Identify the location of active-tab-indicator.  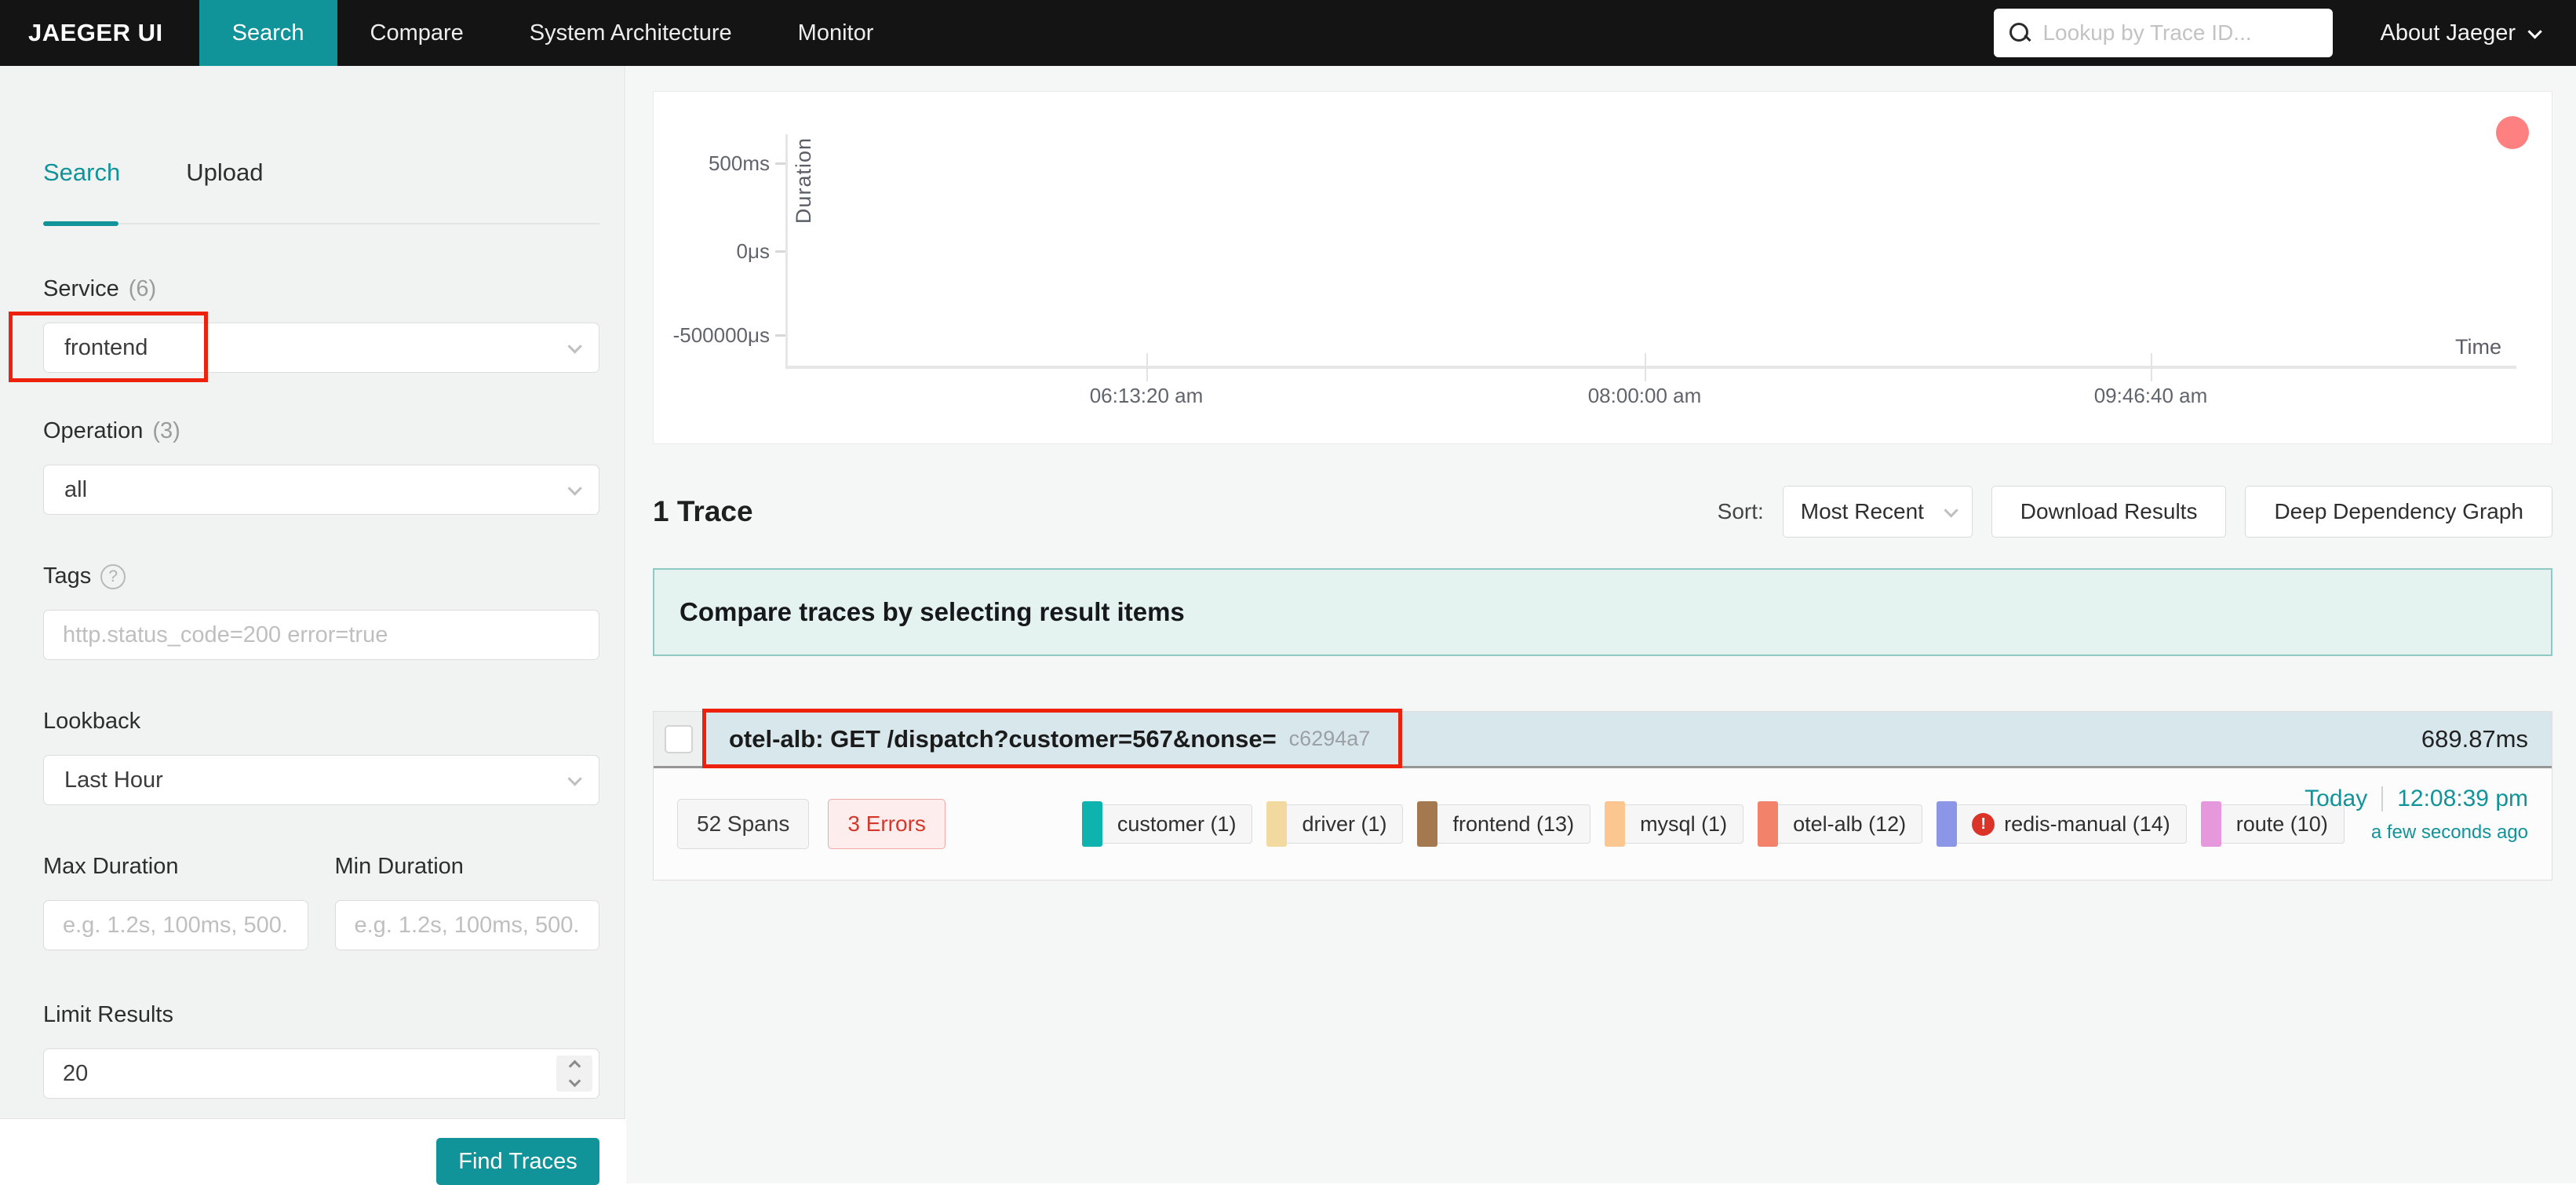
(80, 223).